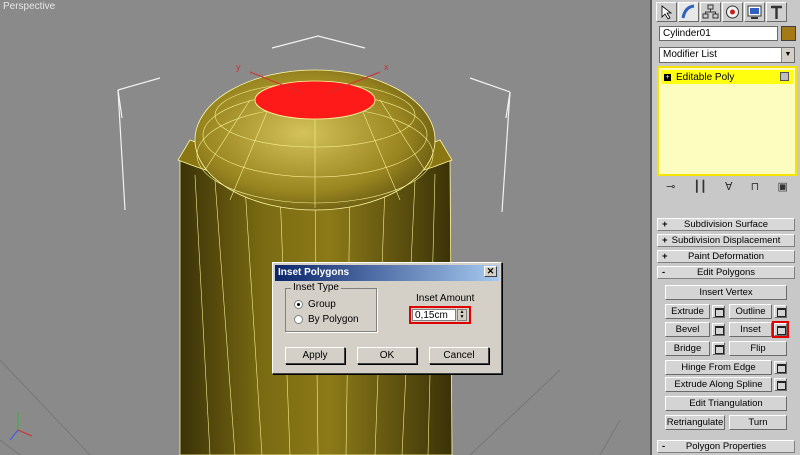  What do you see at coordinates (726, 292) in the screenshot?
I see `insert-vertex-button: Insert Vertex` at bounding box center [726, 292].